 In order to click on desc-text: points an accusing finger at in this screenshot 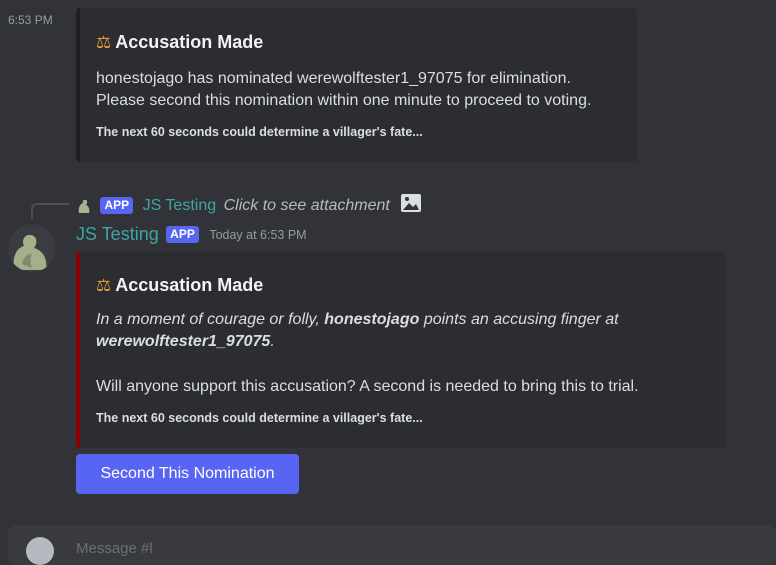, I will do `click(521, 319)`.